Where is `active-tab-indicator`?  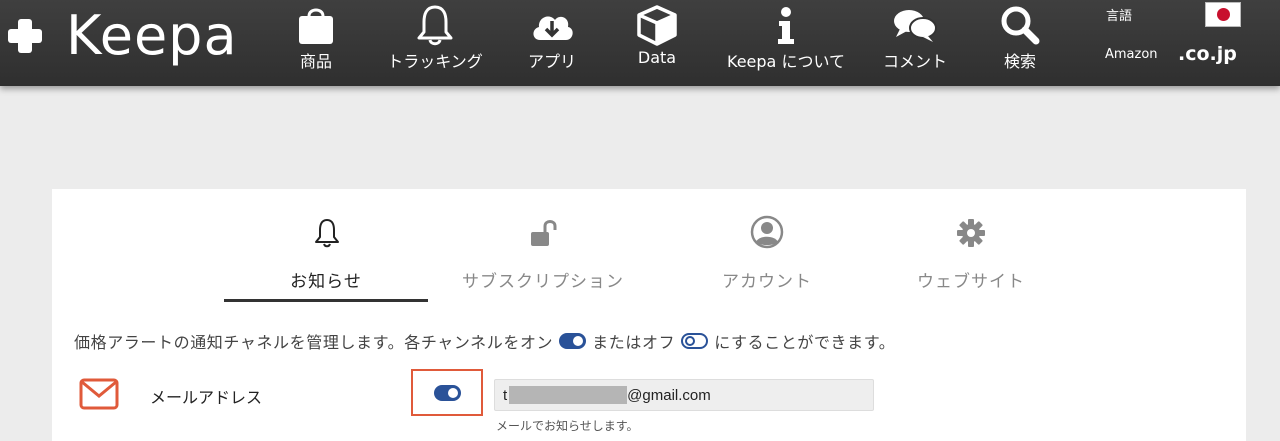
active-tab-indicator is located at coordinates (326, 300).